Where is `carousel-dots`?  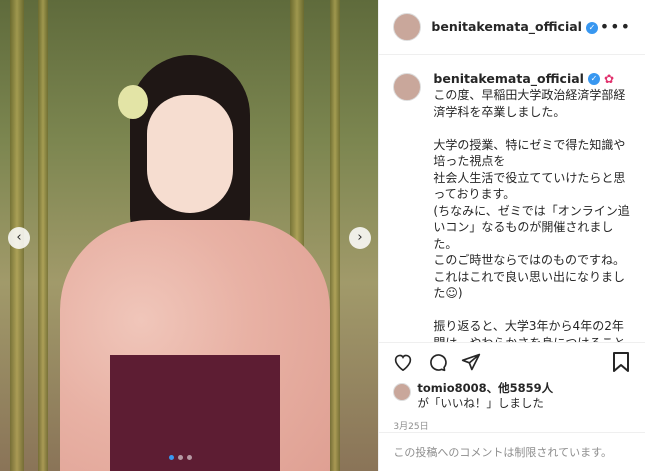
carousel-dots is located at coordinates (180, 457).